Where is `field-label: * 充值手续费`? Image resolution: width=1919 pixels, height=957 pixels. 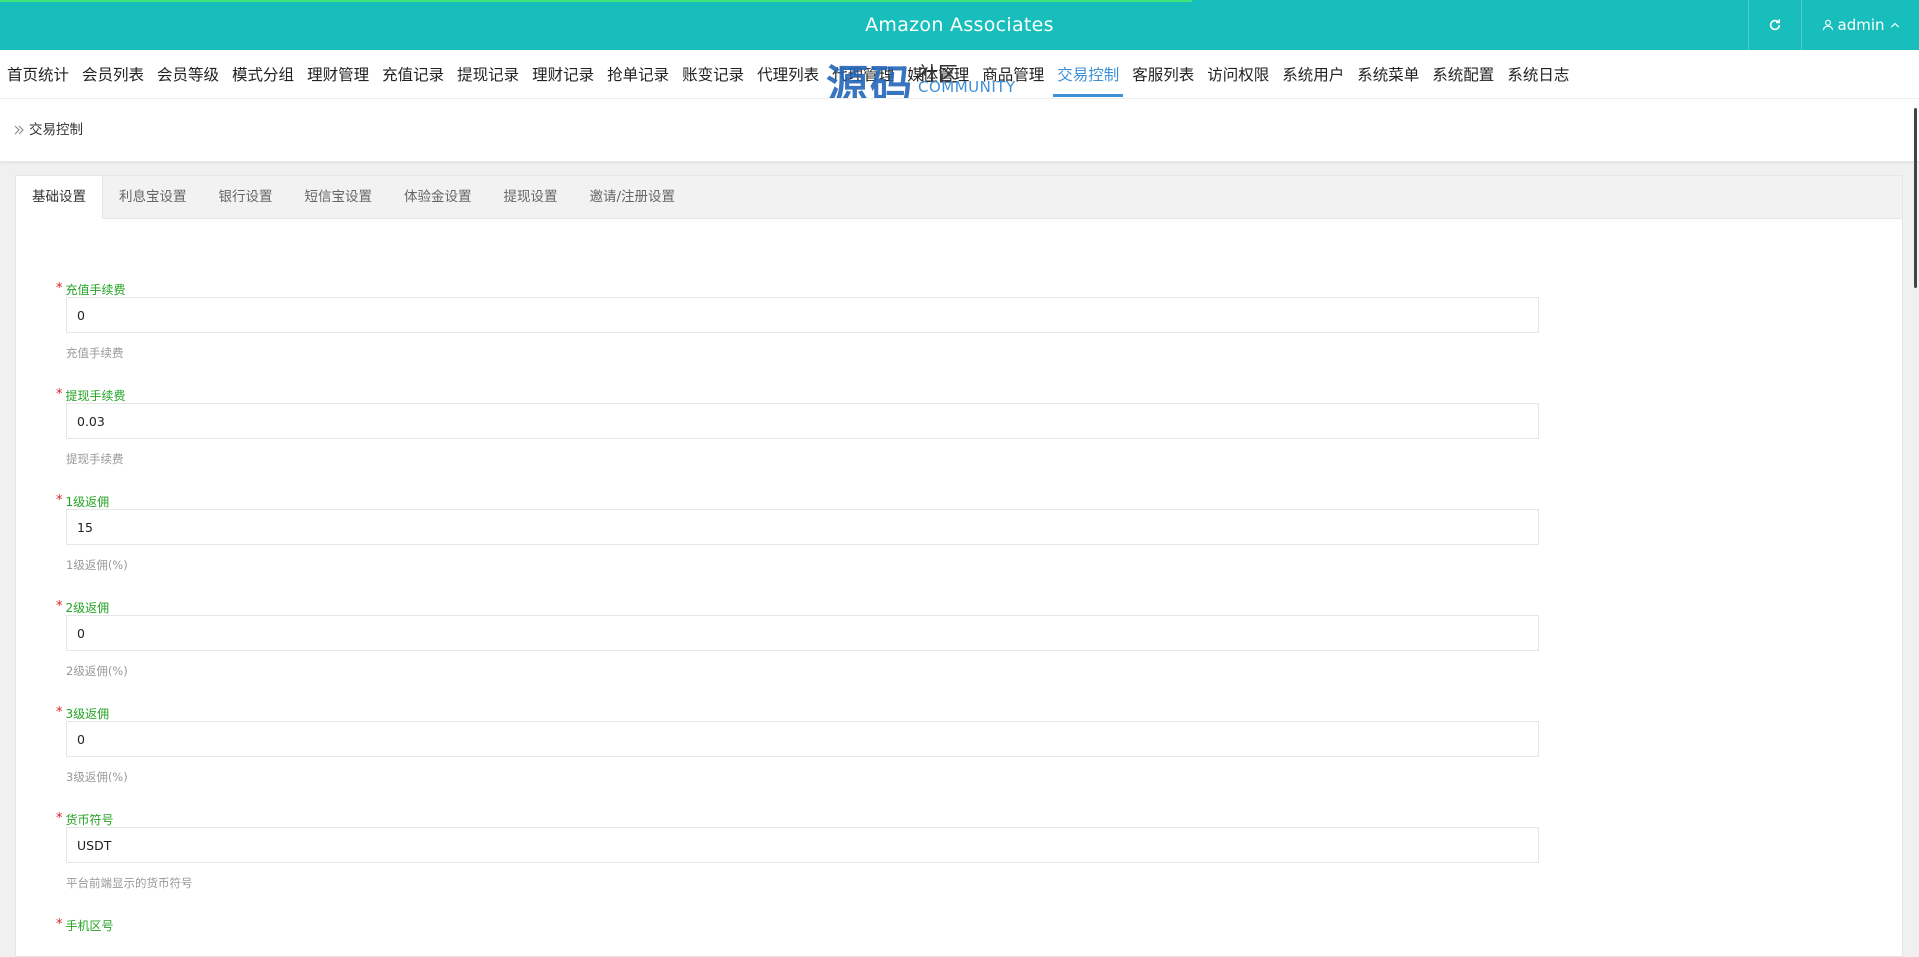
field-label: * 充值手续费 is located at coordinates (91, 289).